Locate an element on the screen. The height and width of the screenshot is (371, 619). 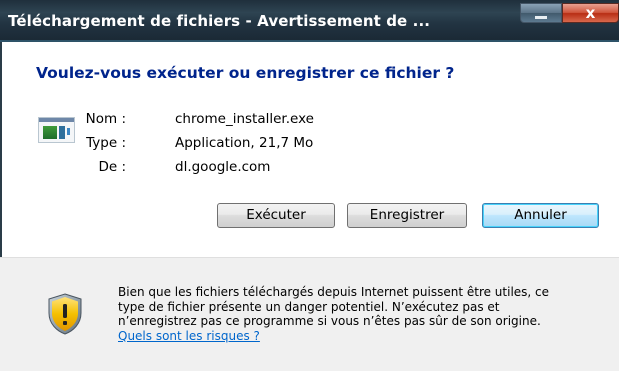
cancel-button: Annuler is located at coordinates (540, 215).